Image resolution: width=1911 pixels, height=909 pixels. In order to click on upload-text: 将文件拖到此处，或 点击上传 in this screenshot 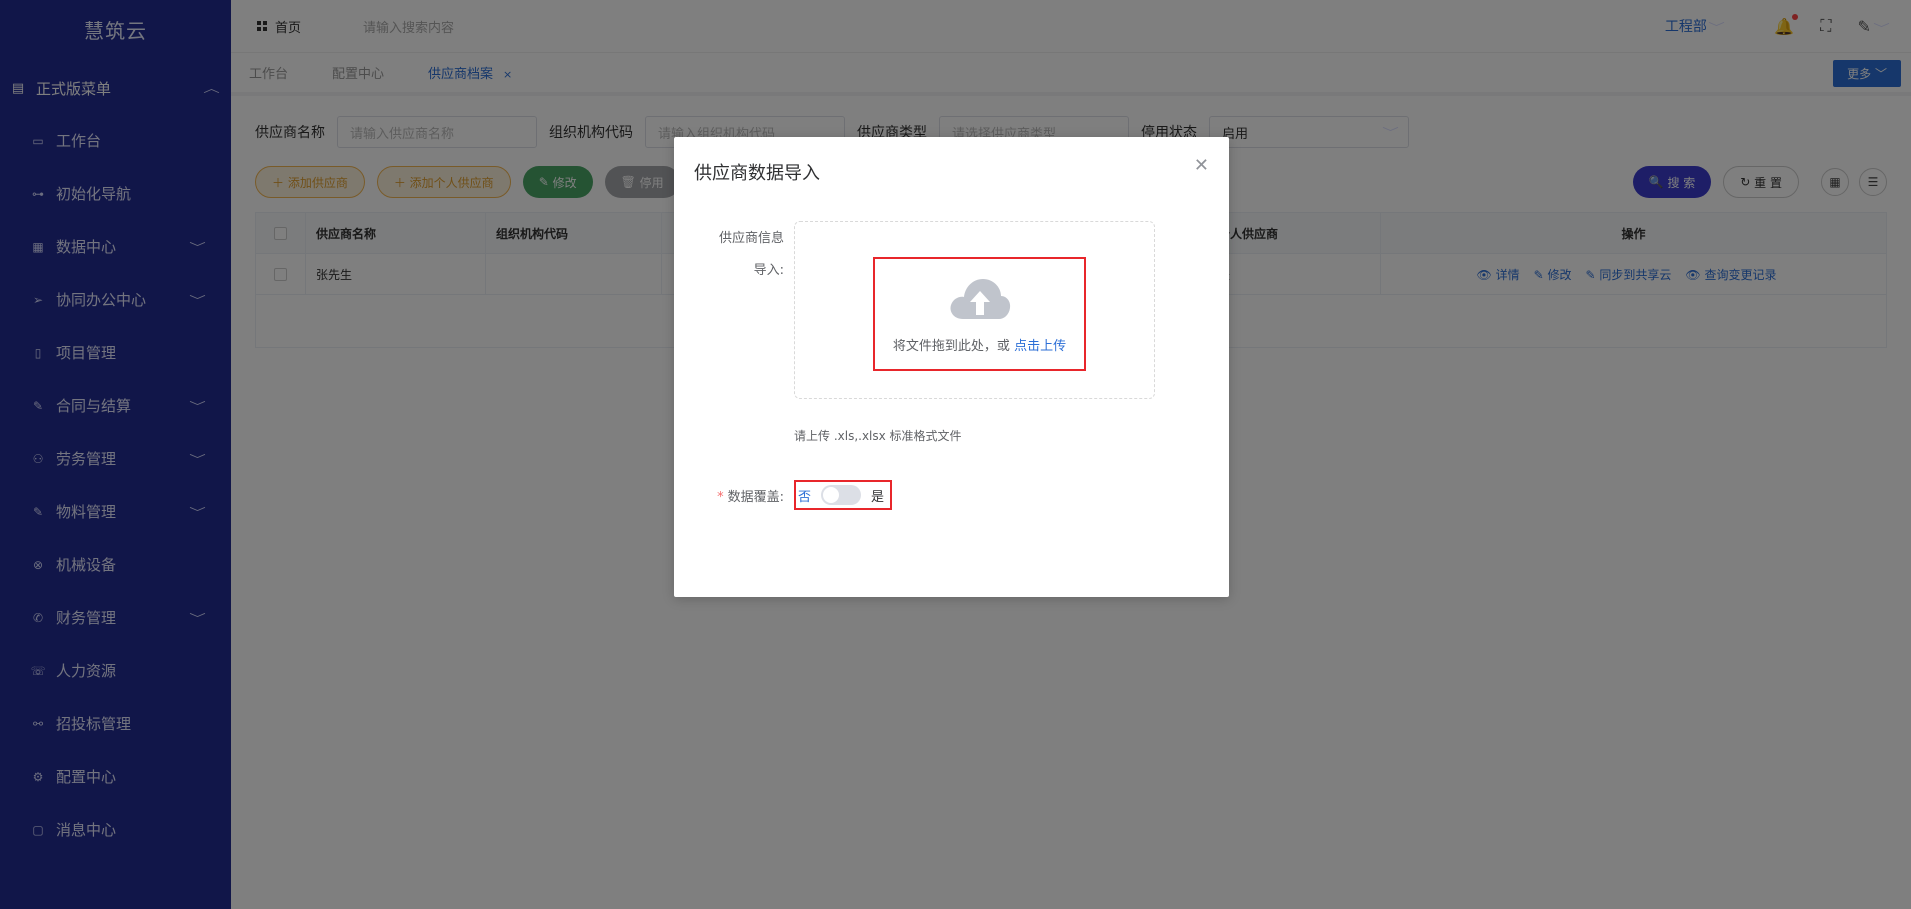, I will do `click(979, 344)`.